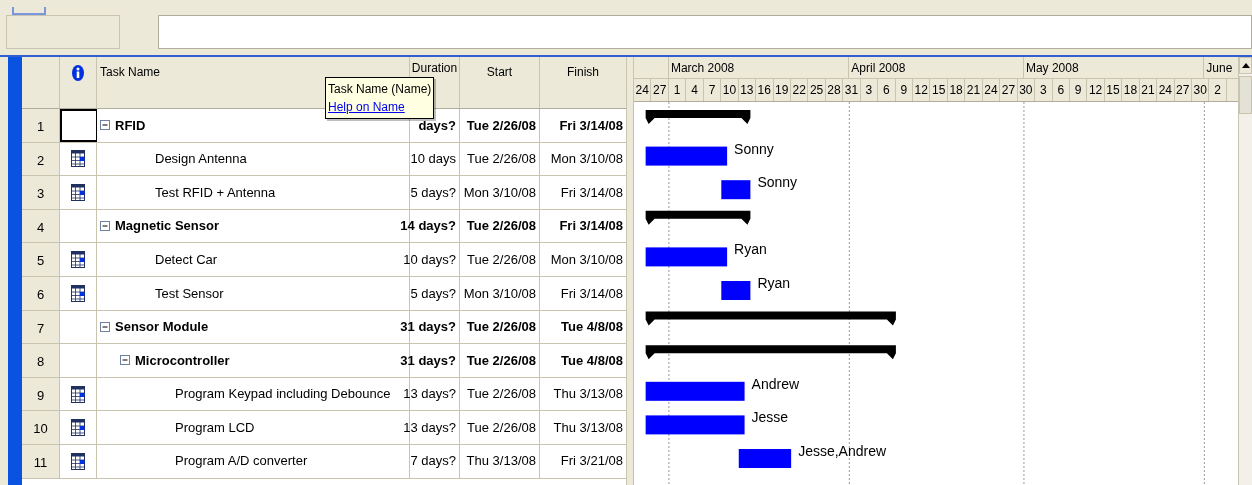 The image size is (1252, 485). I want to click on row-number: 10, so click(40, 429).